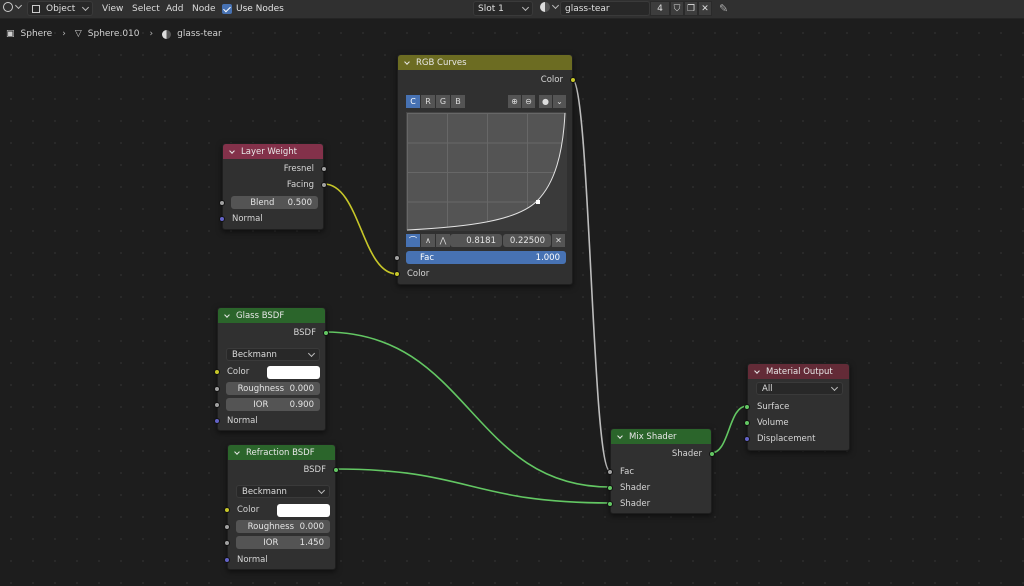  I want to click on channel-tab-g: G, so click(443, 101).